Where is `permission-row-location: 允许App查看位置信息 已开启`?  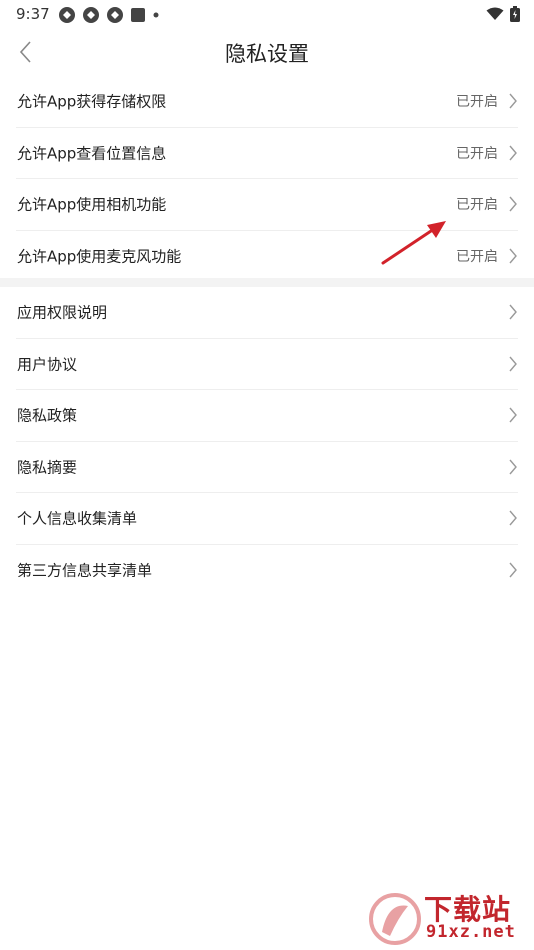
permission-row-location: 允许App查看位置信息 已开启 is located at coordinates (267, 153).